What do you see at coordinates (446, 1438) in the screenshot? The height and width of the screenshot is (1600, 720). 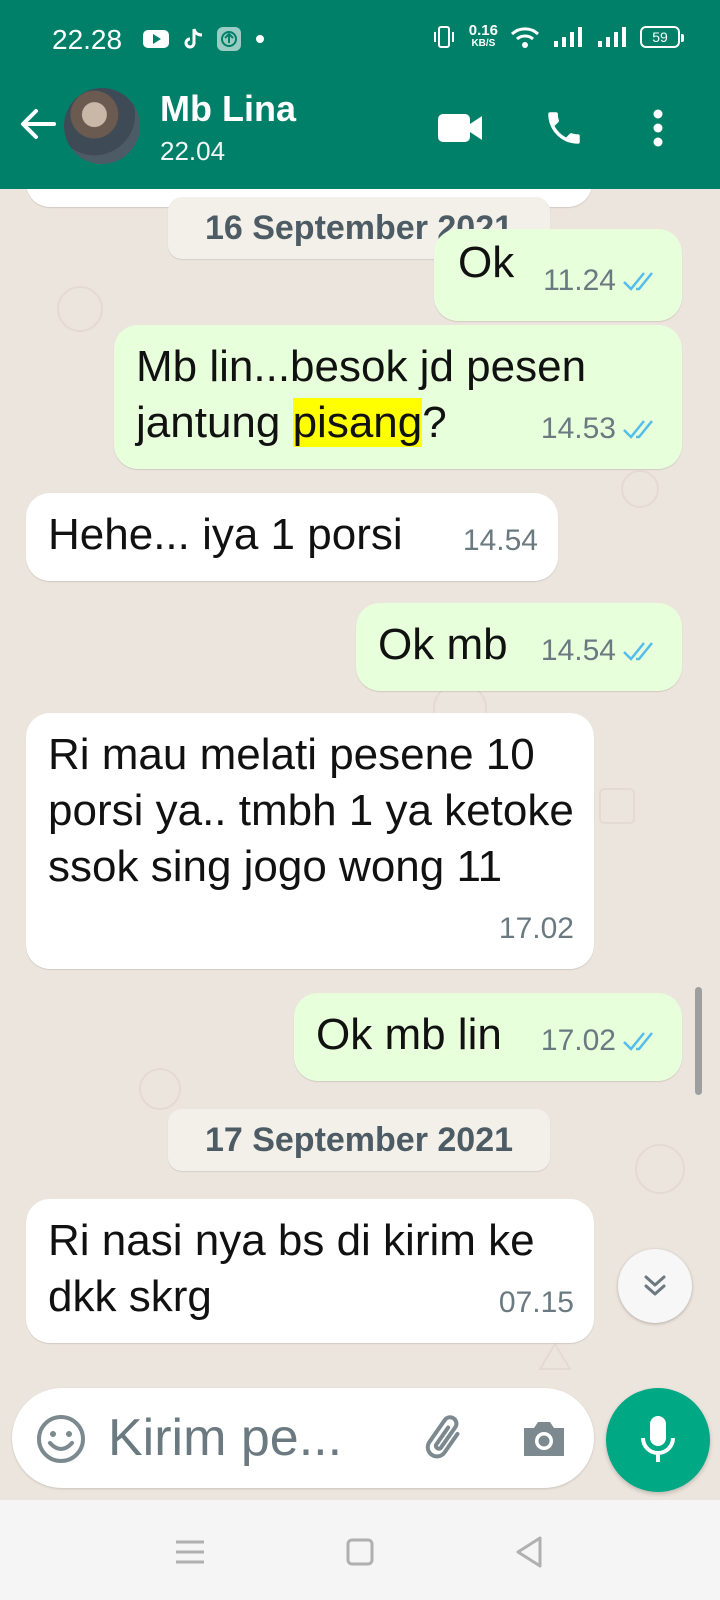 I see `attachment-icon` at bounding box center [446, 1438].